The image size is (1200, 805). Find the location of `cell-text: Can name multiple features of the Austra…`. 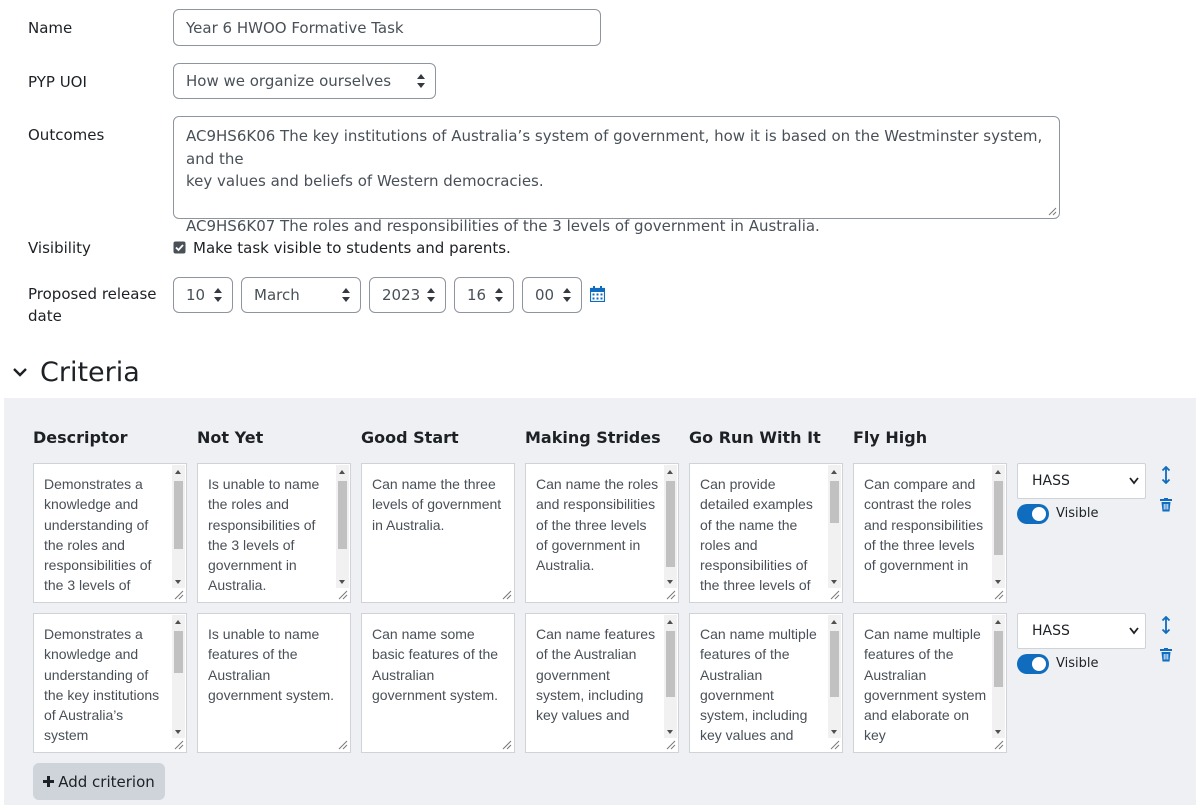

cell-text: Can name multiple features of the Austra… is located at coordinates (925, 685).